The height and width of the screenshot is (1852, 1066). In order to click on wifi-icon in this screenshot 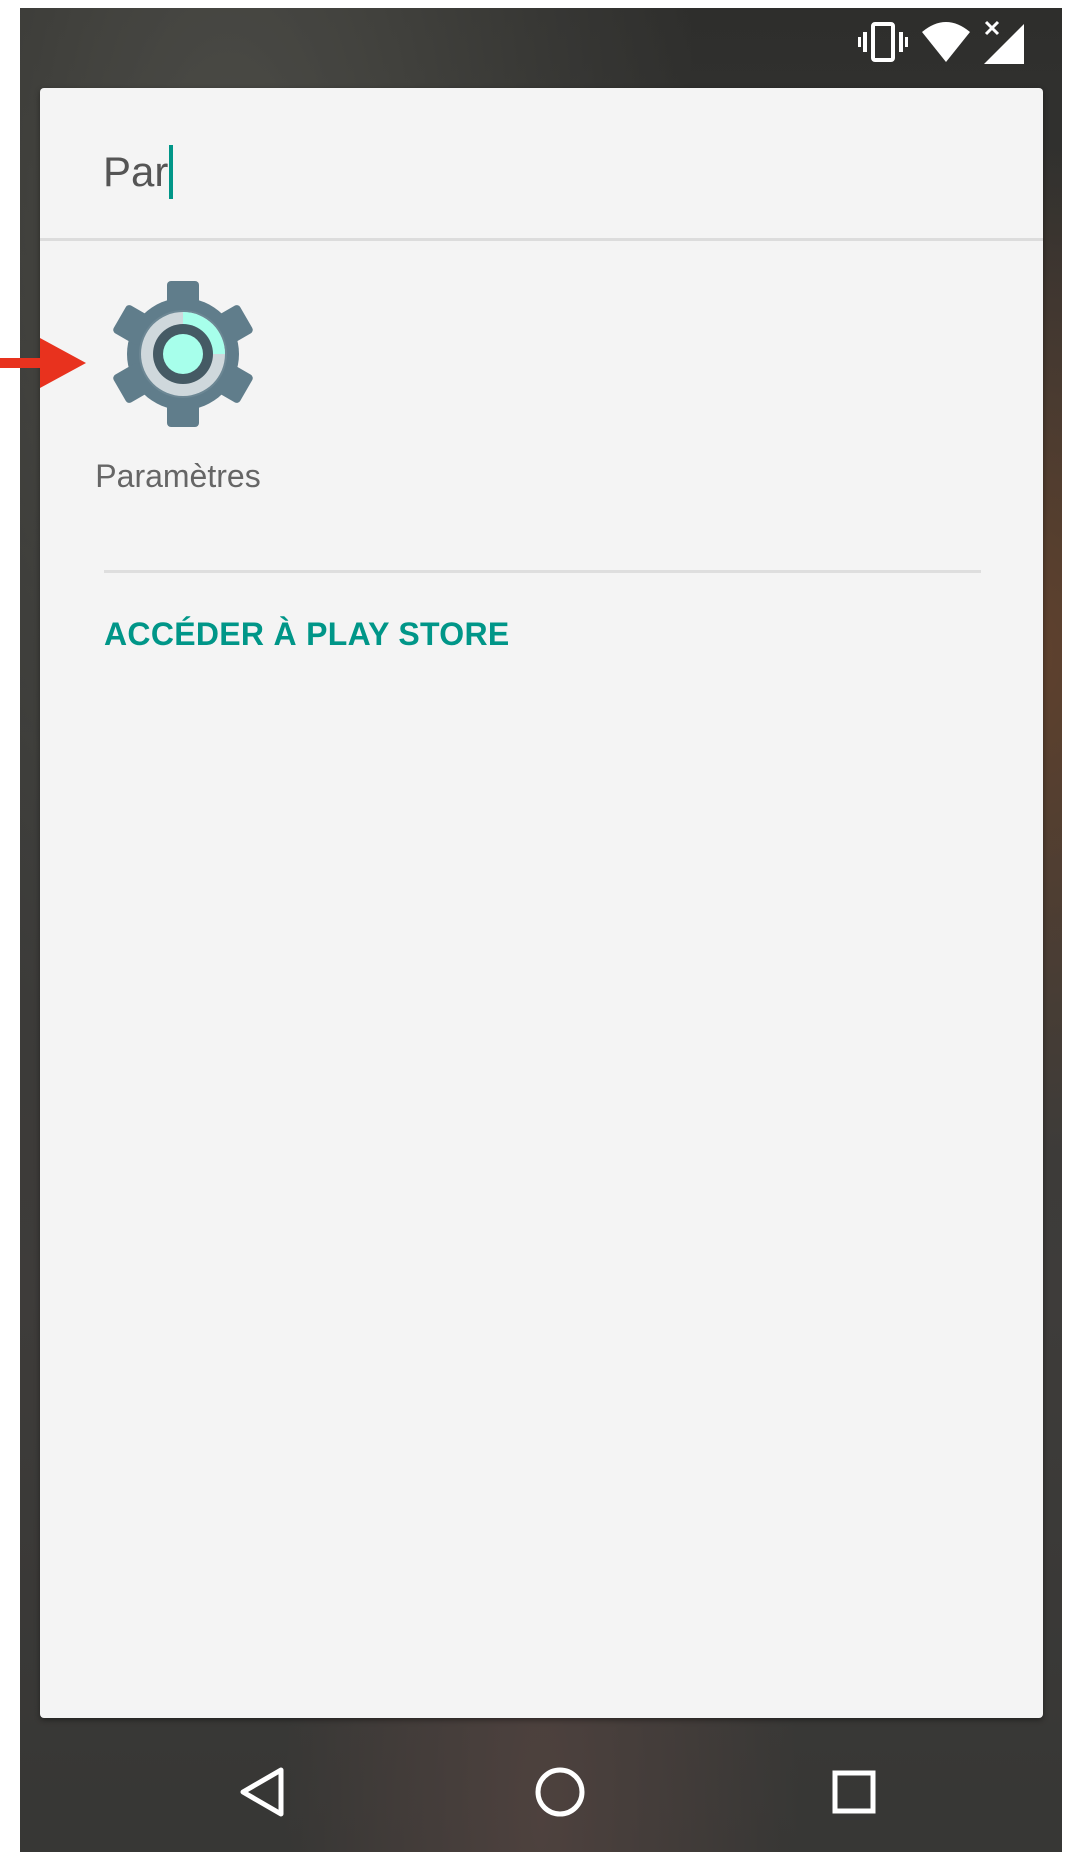, I will do `click(946, 42)`.